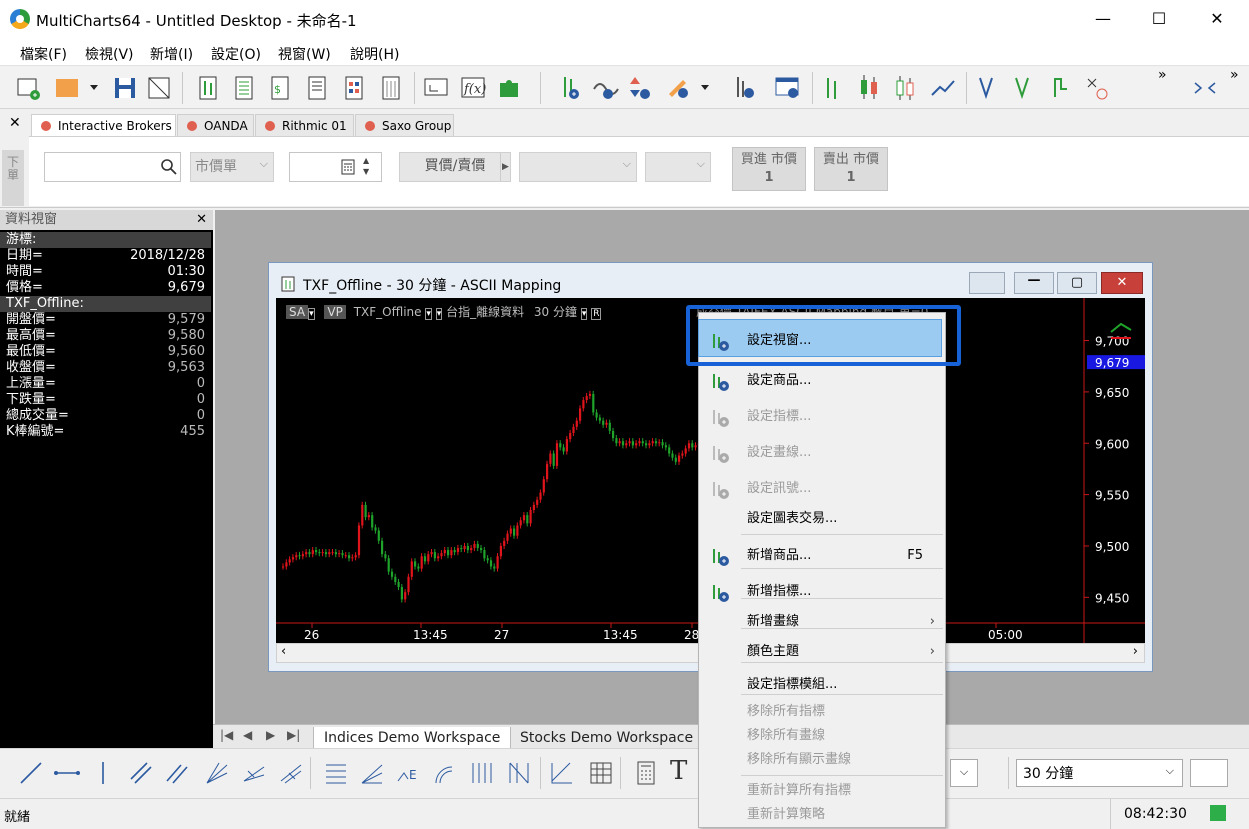 The width and height of the screenshot is (1249, 829). Describe the element at coordinates (304, 54) in the screenshot. I see `menu-window: 視窗(W)` at that location.